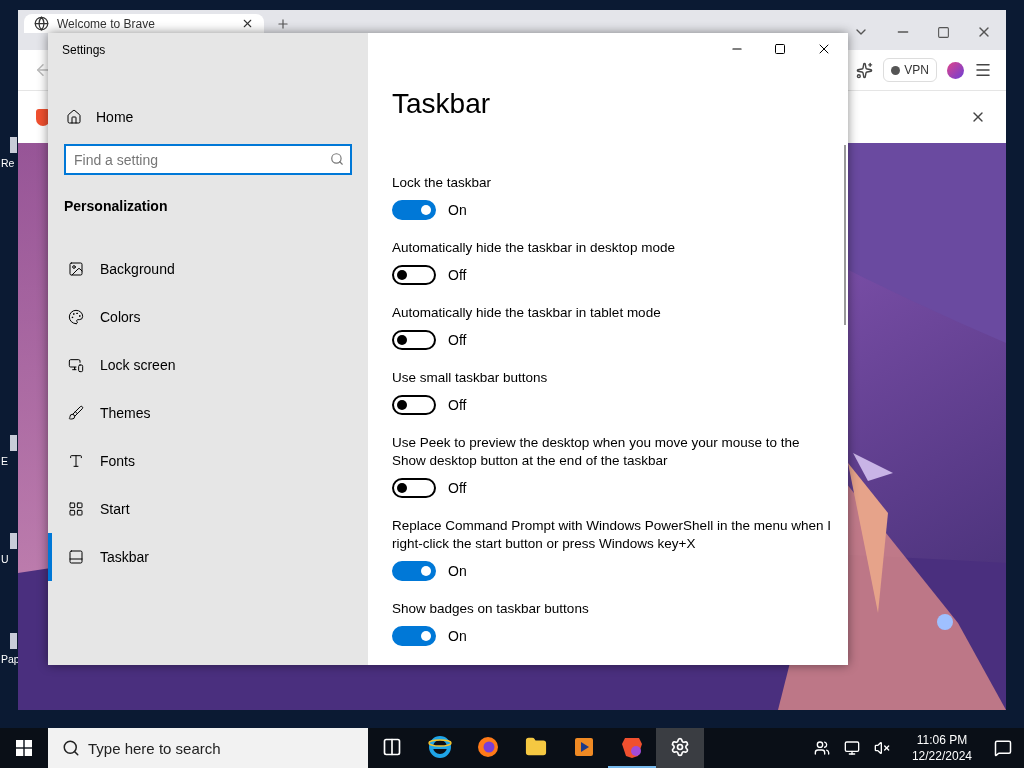 This screenshot has width=1024, height=768. What do you see at coordinates (84, 51) in the screenshot?
I see `window-title: Settings` at bounding box center [84, 51].